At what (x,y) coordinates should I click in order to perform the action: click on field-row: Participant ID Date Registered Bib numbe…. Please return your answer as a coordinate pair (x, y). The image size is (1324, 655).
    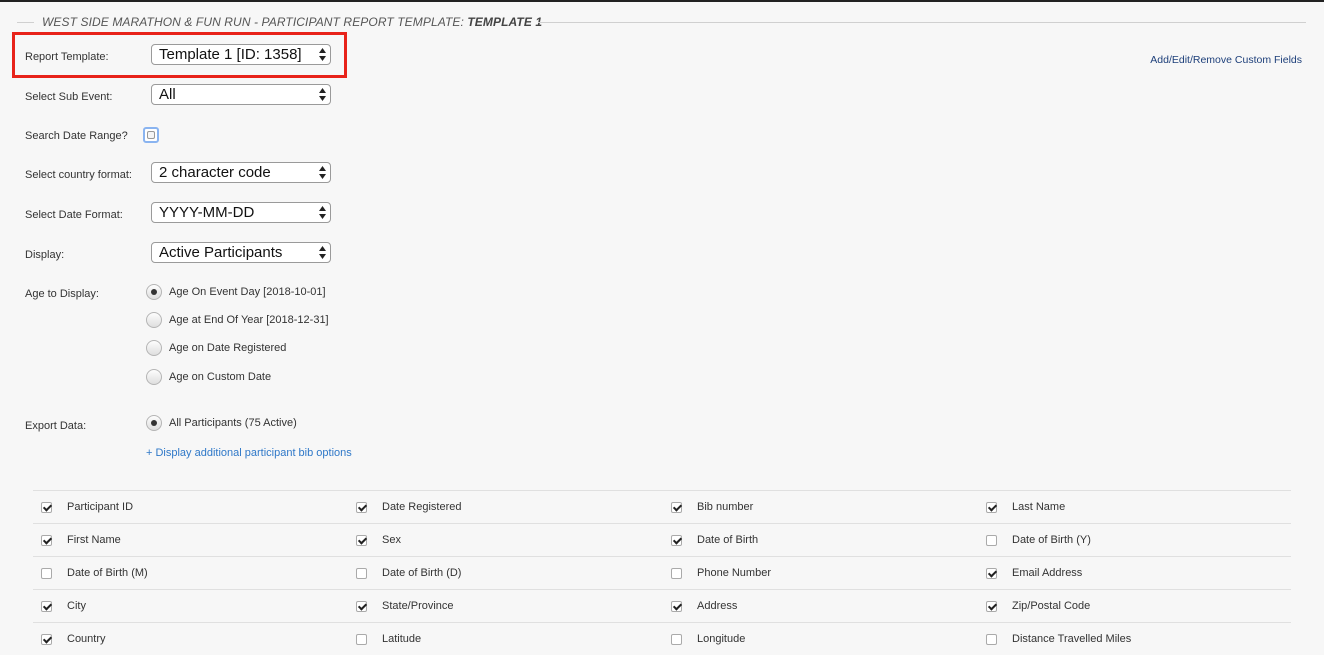
    Looking at the image, I should click on (662, 506).